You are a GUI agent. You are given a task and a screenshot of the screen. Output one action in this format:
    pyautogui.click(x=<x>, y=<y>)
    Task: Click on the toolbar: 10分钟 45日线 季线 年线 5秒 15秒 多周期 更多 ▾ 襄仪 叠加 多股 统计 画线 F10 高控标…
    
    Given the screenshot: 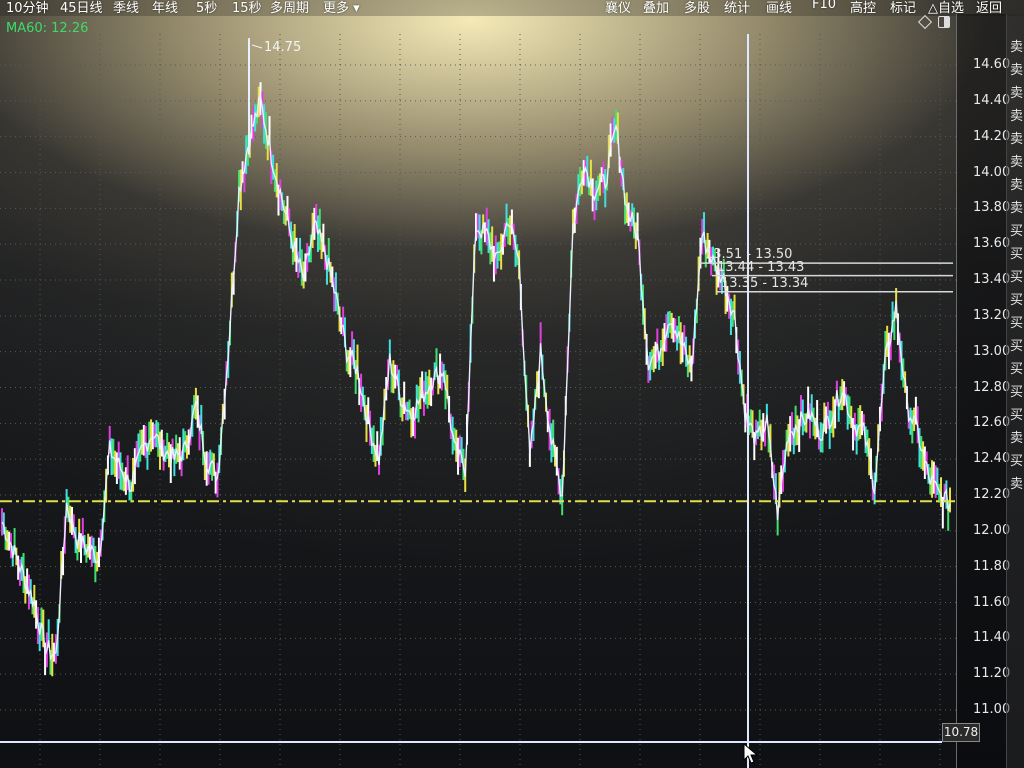 What is the action you would take?
    pyautogui.click(x=512, y=8)
    